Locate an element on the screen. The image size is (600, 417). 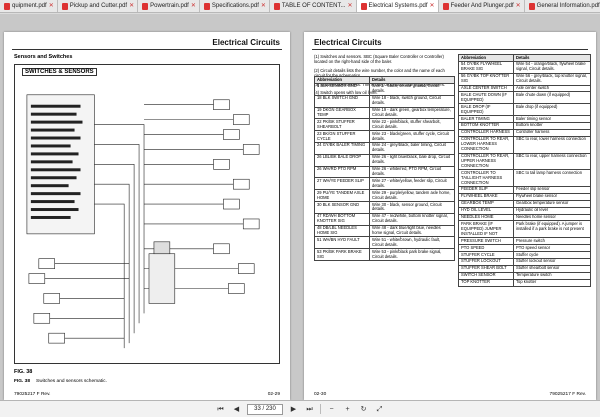
table-row: PTO SPEED PTO speed sensor is located at coordinates (524, 248).